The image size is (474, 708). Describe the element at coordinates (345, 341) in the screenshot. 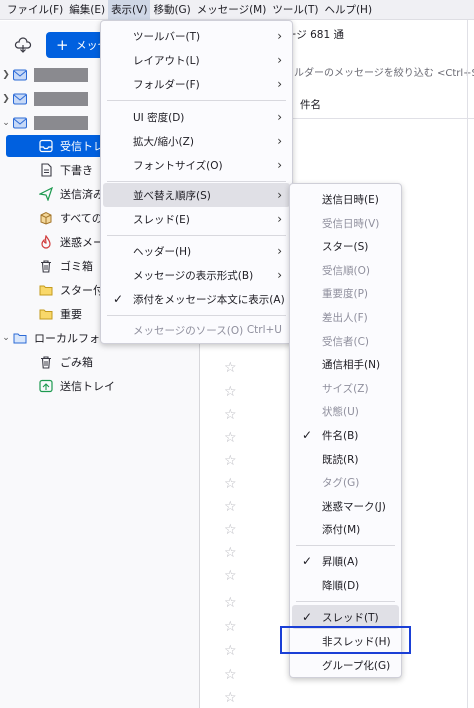

I see `sort-recipient: 受信者(C)` at that location.